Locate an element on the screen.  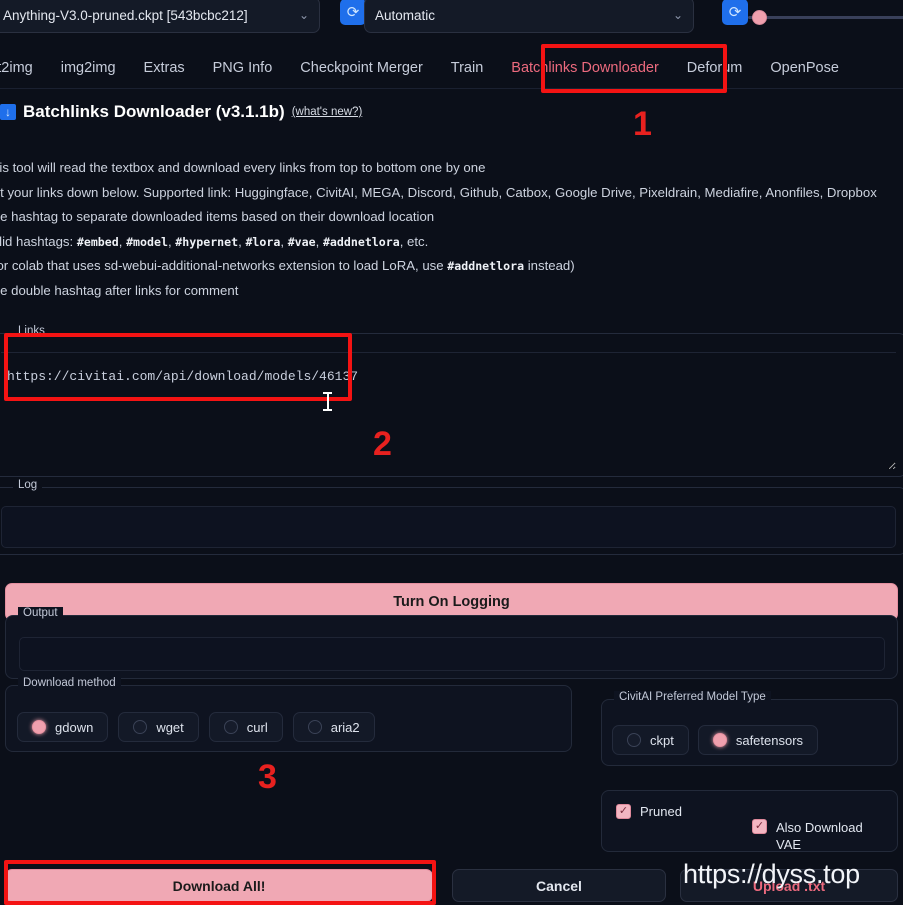
upload-txt-button: Upload .txt is located at coordinates (789, 885).